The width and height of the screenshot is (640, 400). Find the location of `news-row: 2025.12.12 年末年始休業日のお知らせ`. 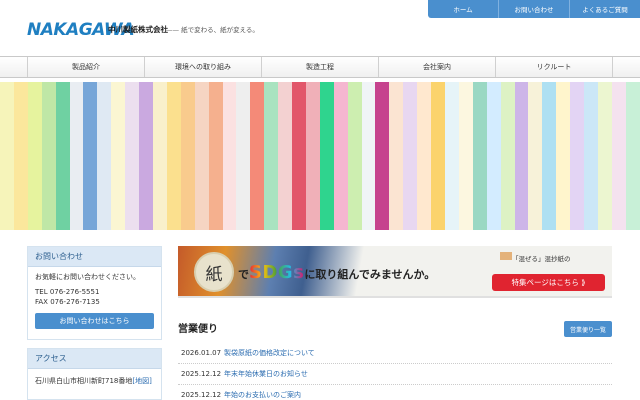

news-row: 2025.12.12 年末年始休業日のお知らせ is located at coordinates (395, 374).